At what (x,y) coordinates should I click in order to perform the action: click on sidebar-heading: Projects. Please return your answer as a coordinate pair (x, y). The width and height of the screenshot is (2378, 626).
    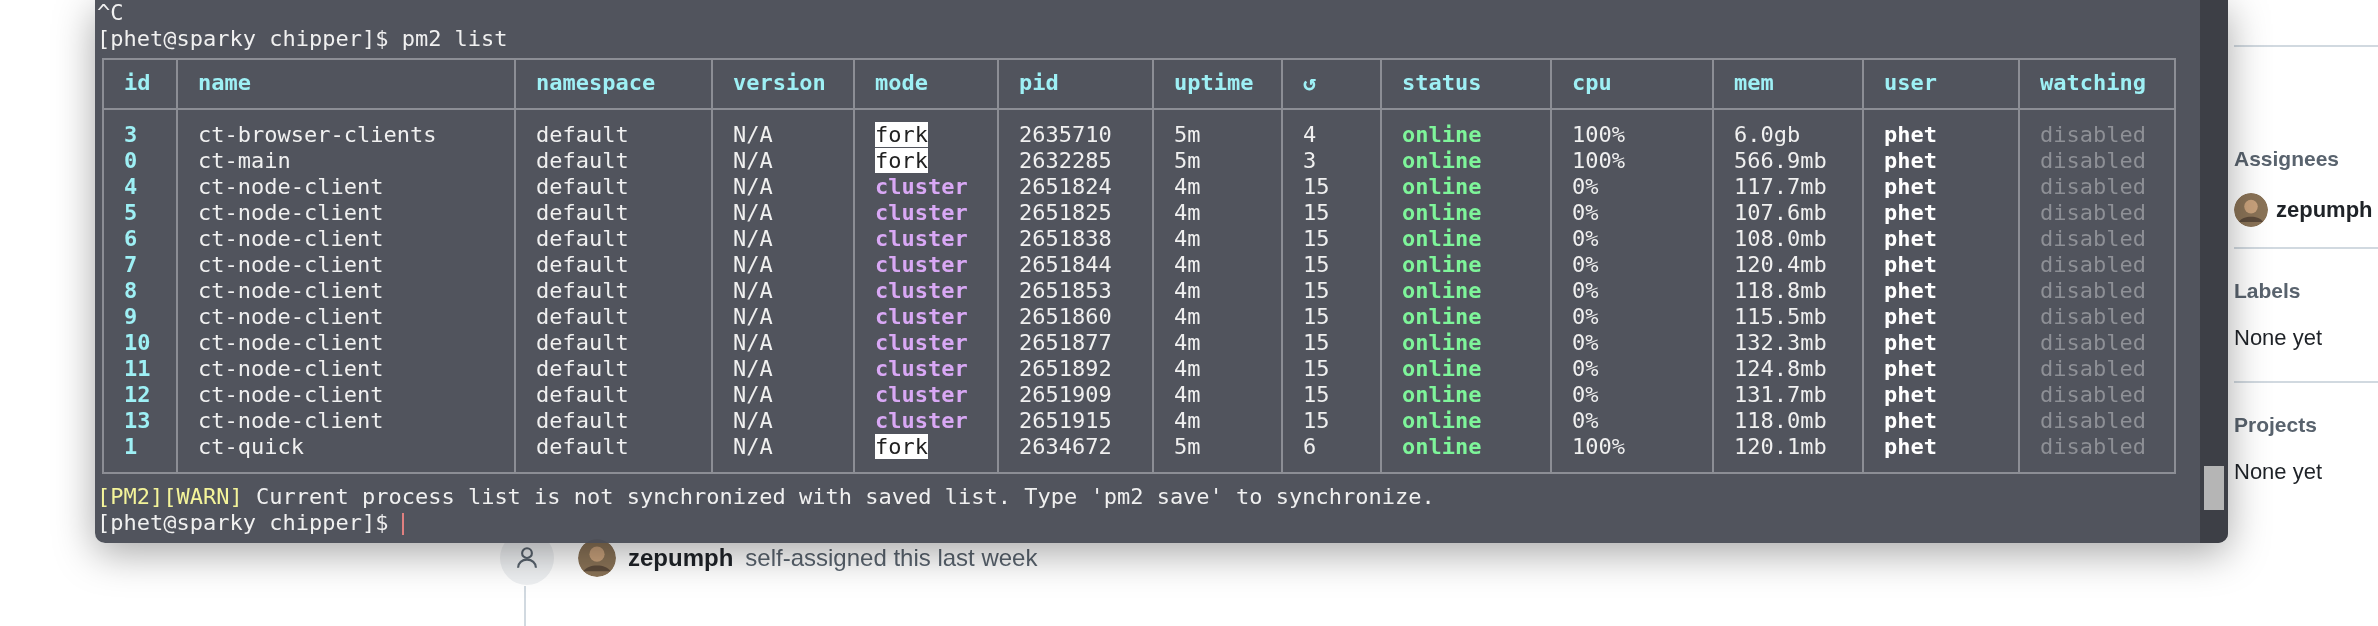
    Looking at the image, I should click on (2306, 425).